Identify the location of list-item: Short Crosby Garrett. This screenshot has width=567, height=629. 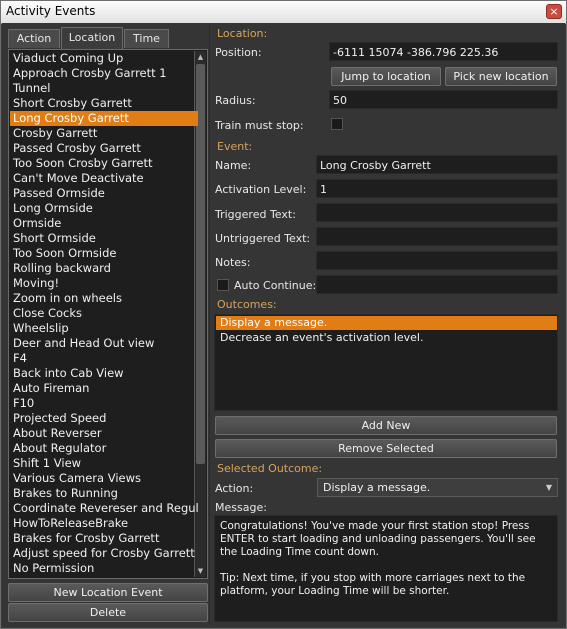
(104, 103).